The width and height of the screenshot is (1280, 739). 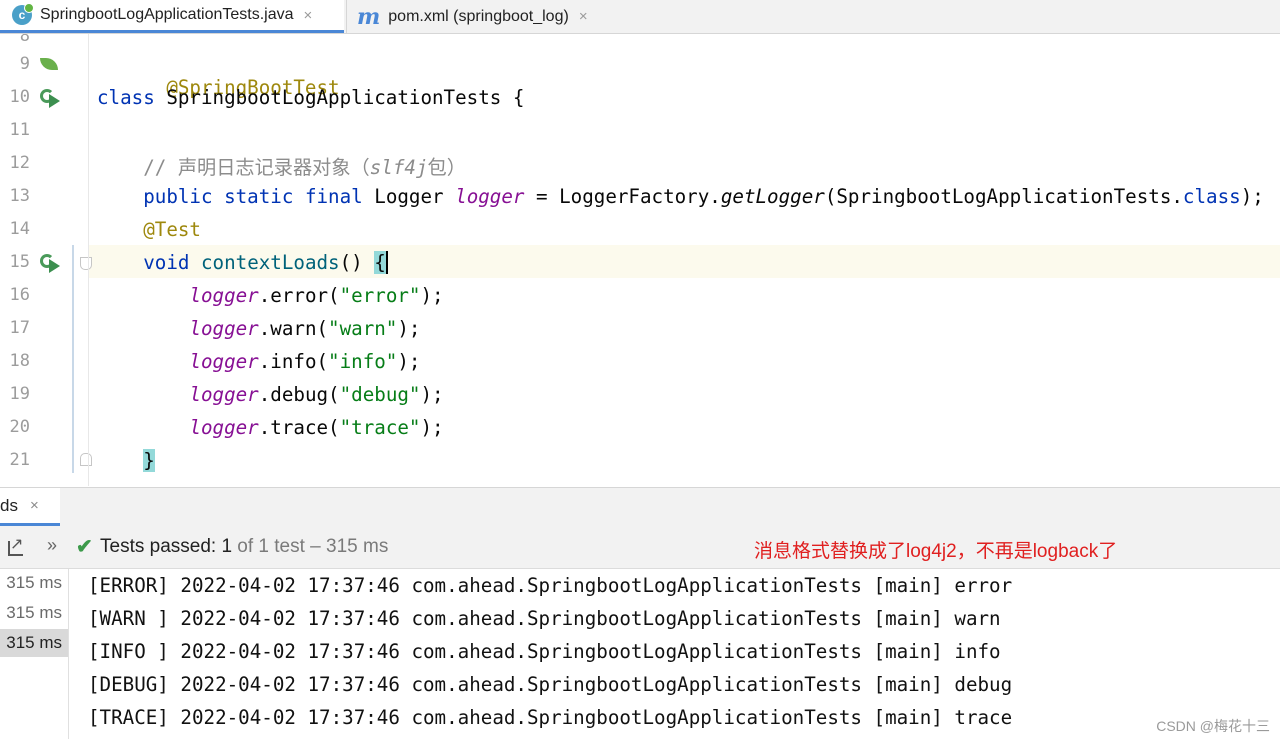 I want to click on code-text: .debug(, so click(x=299, y=394).